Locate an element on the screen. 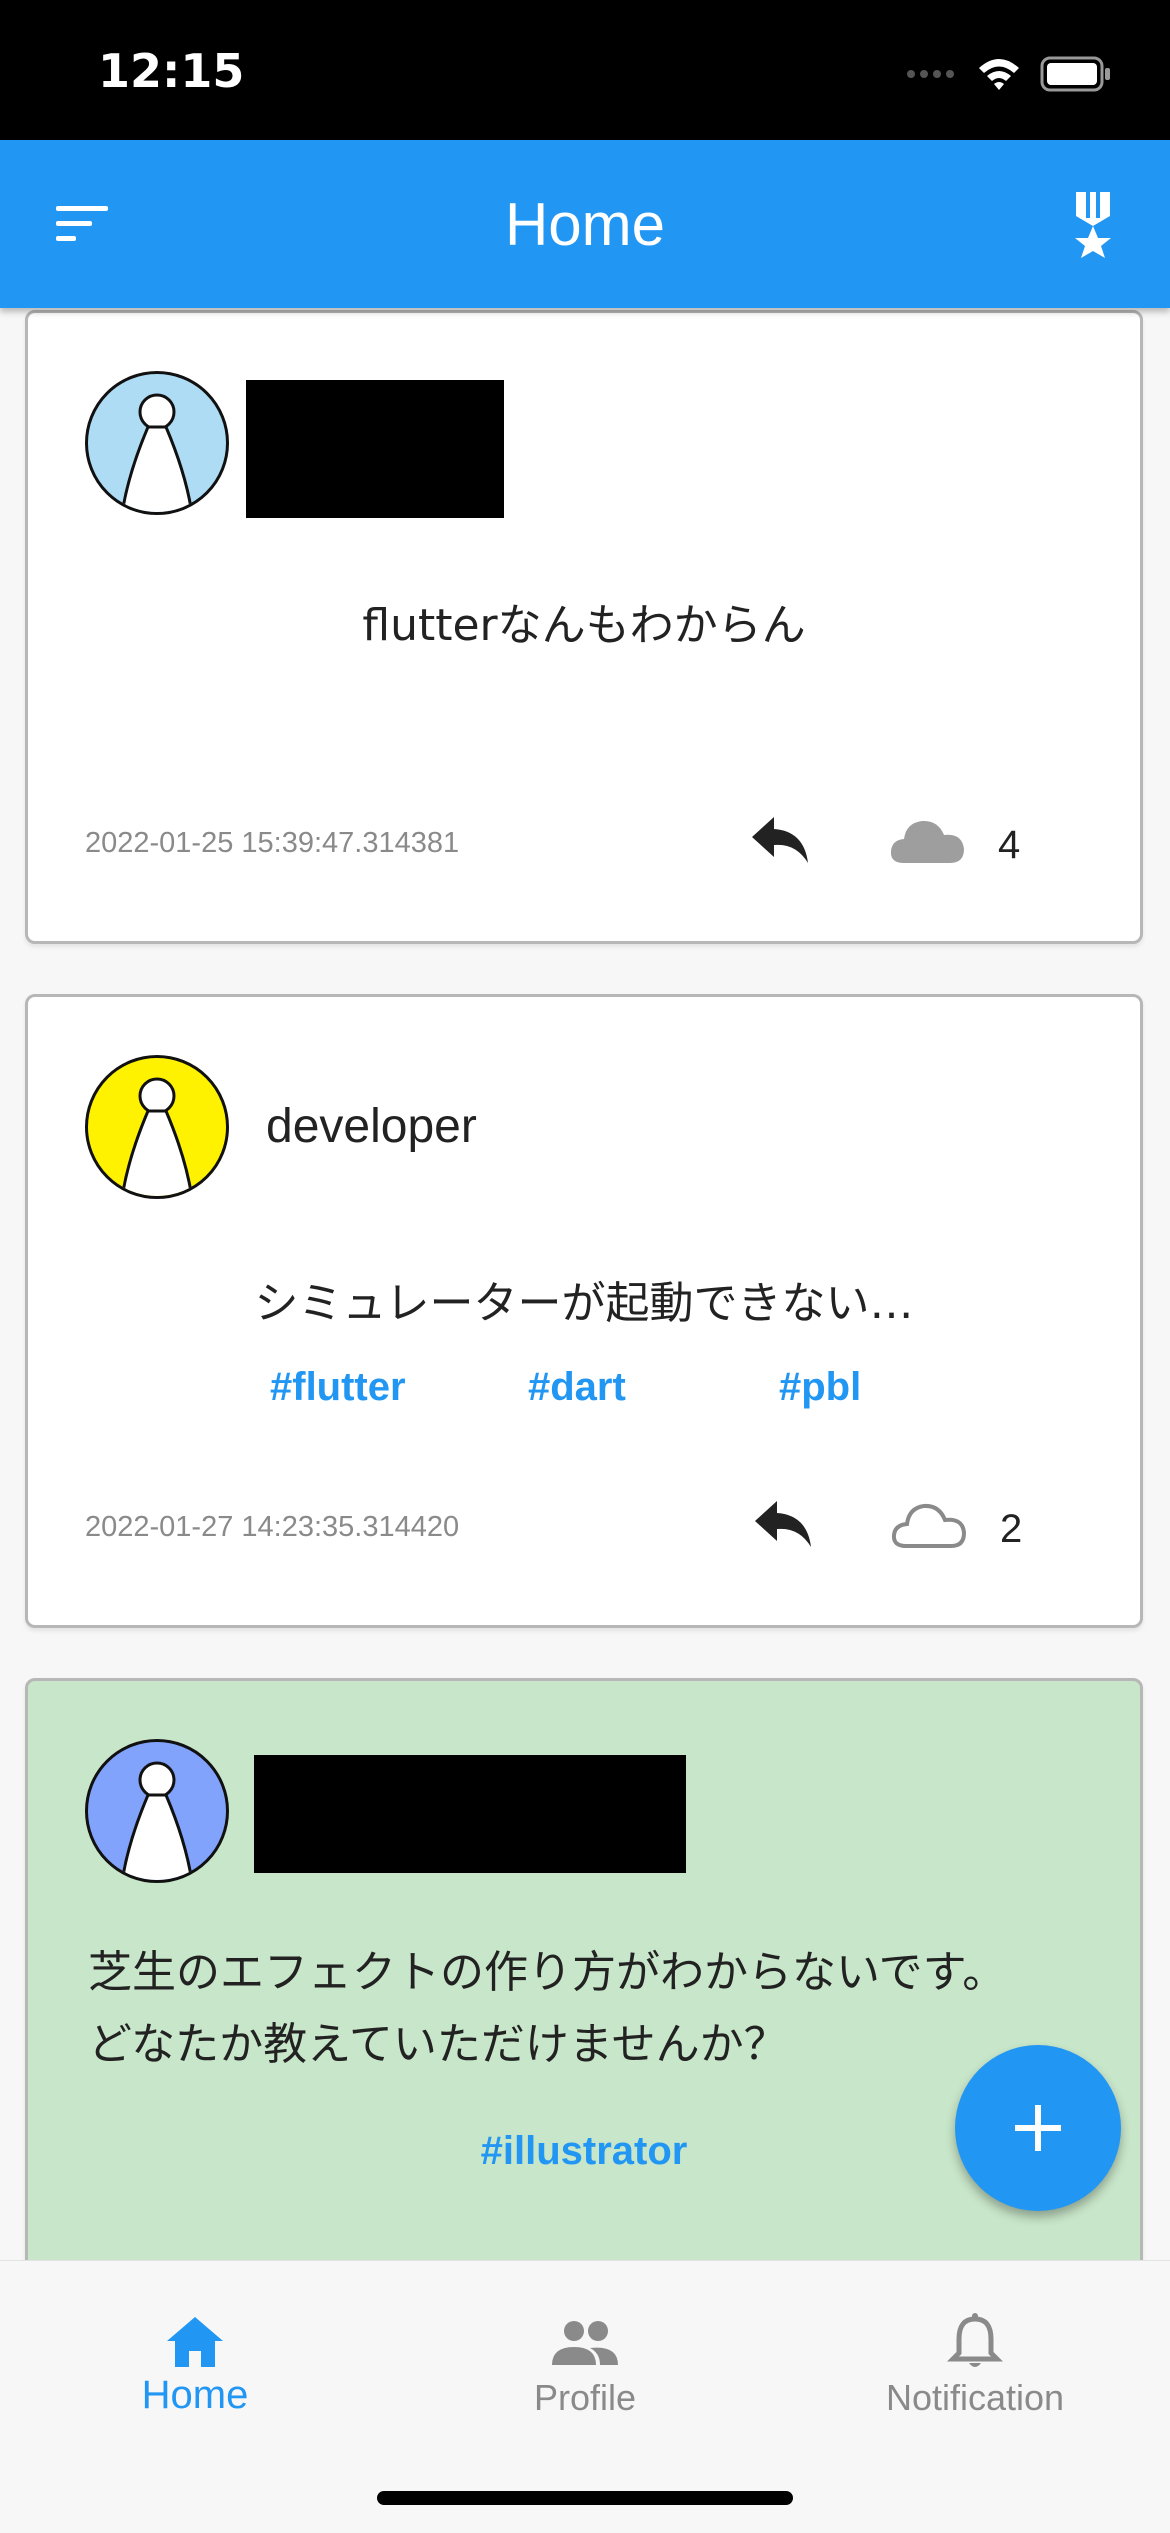 The height and width of the screenshot is (2533, 1170). nav-item-notification: Notification is located at coordinates (975, 2354).